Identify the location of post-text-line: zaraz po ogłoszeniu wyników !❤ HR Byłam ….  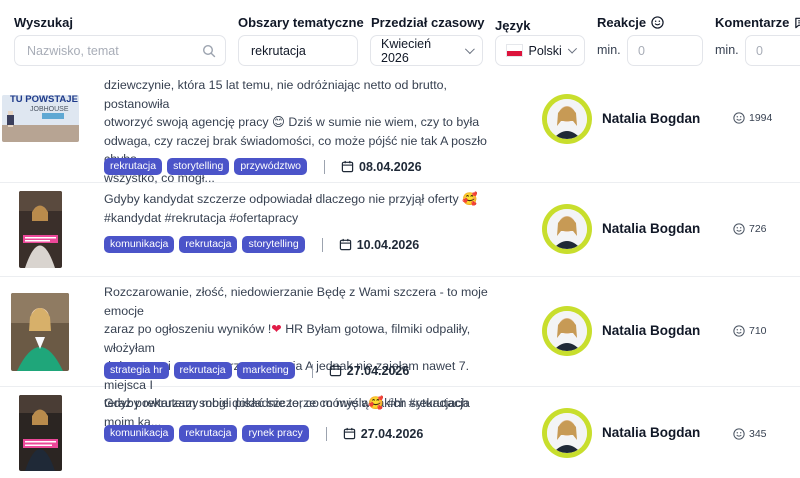
(303, 338).